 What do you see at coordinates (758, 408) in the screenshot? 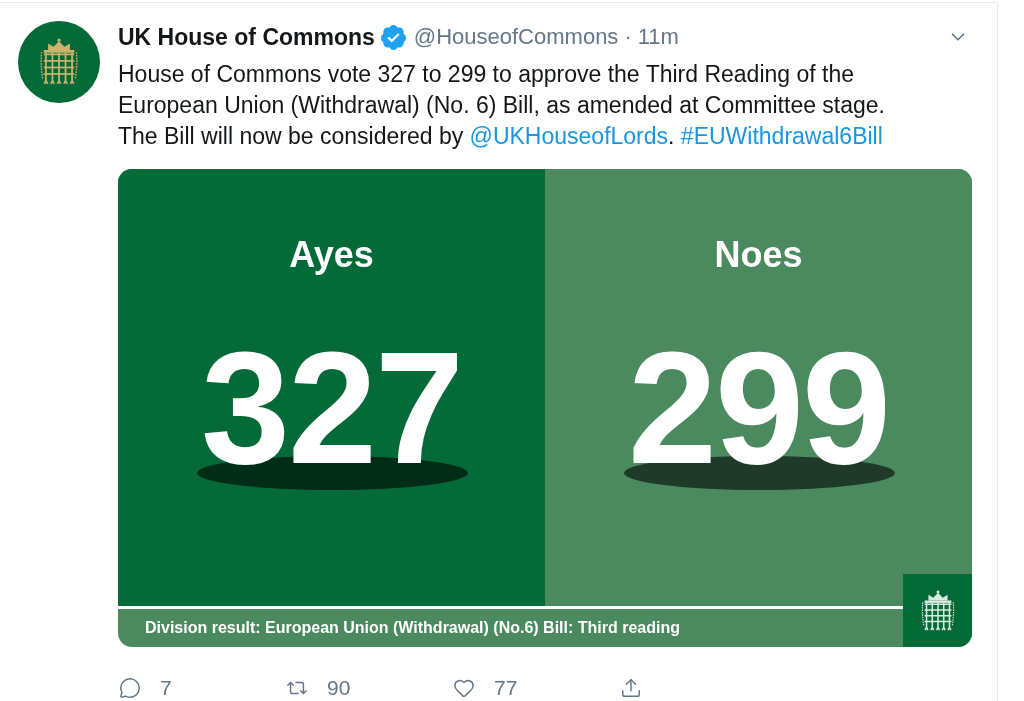
I see `vote-count: 299` at bounding box center [758, 408].